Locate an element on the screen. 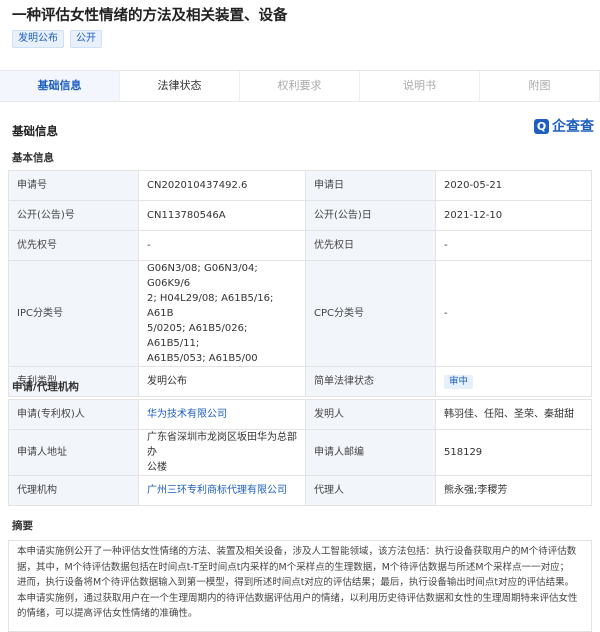 This screenshot has width=600, height=632. agent-value: 熊永强;李稷芳 is located at coordinates (513, 490).